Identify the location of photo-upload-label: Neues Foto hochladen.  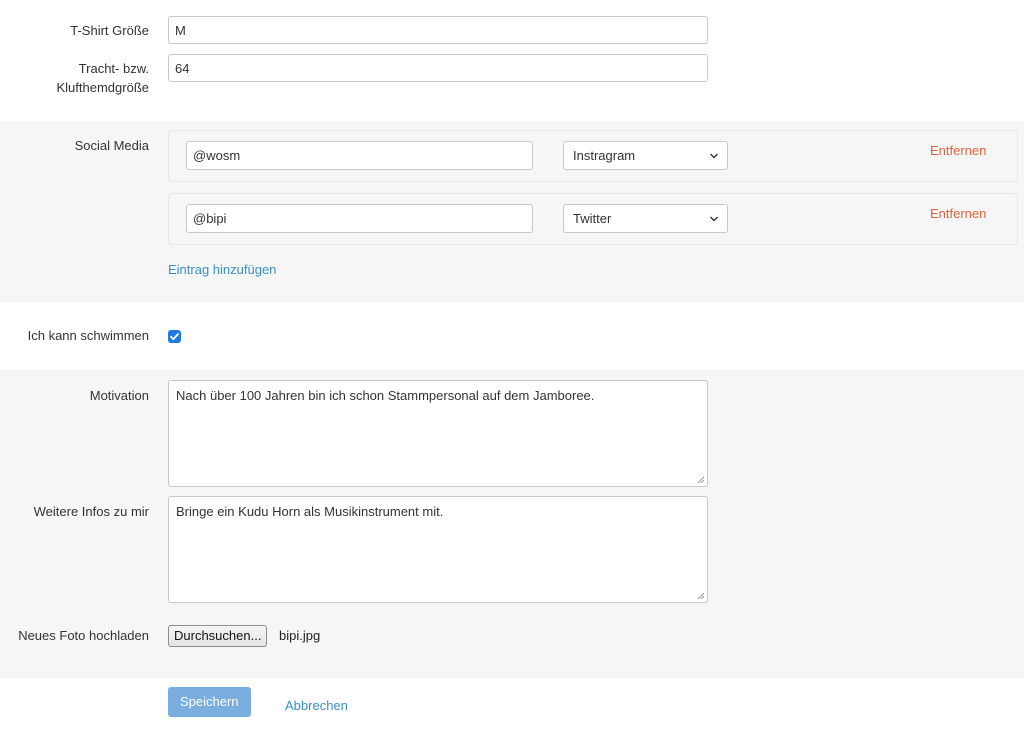
(83, 635).